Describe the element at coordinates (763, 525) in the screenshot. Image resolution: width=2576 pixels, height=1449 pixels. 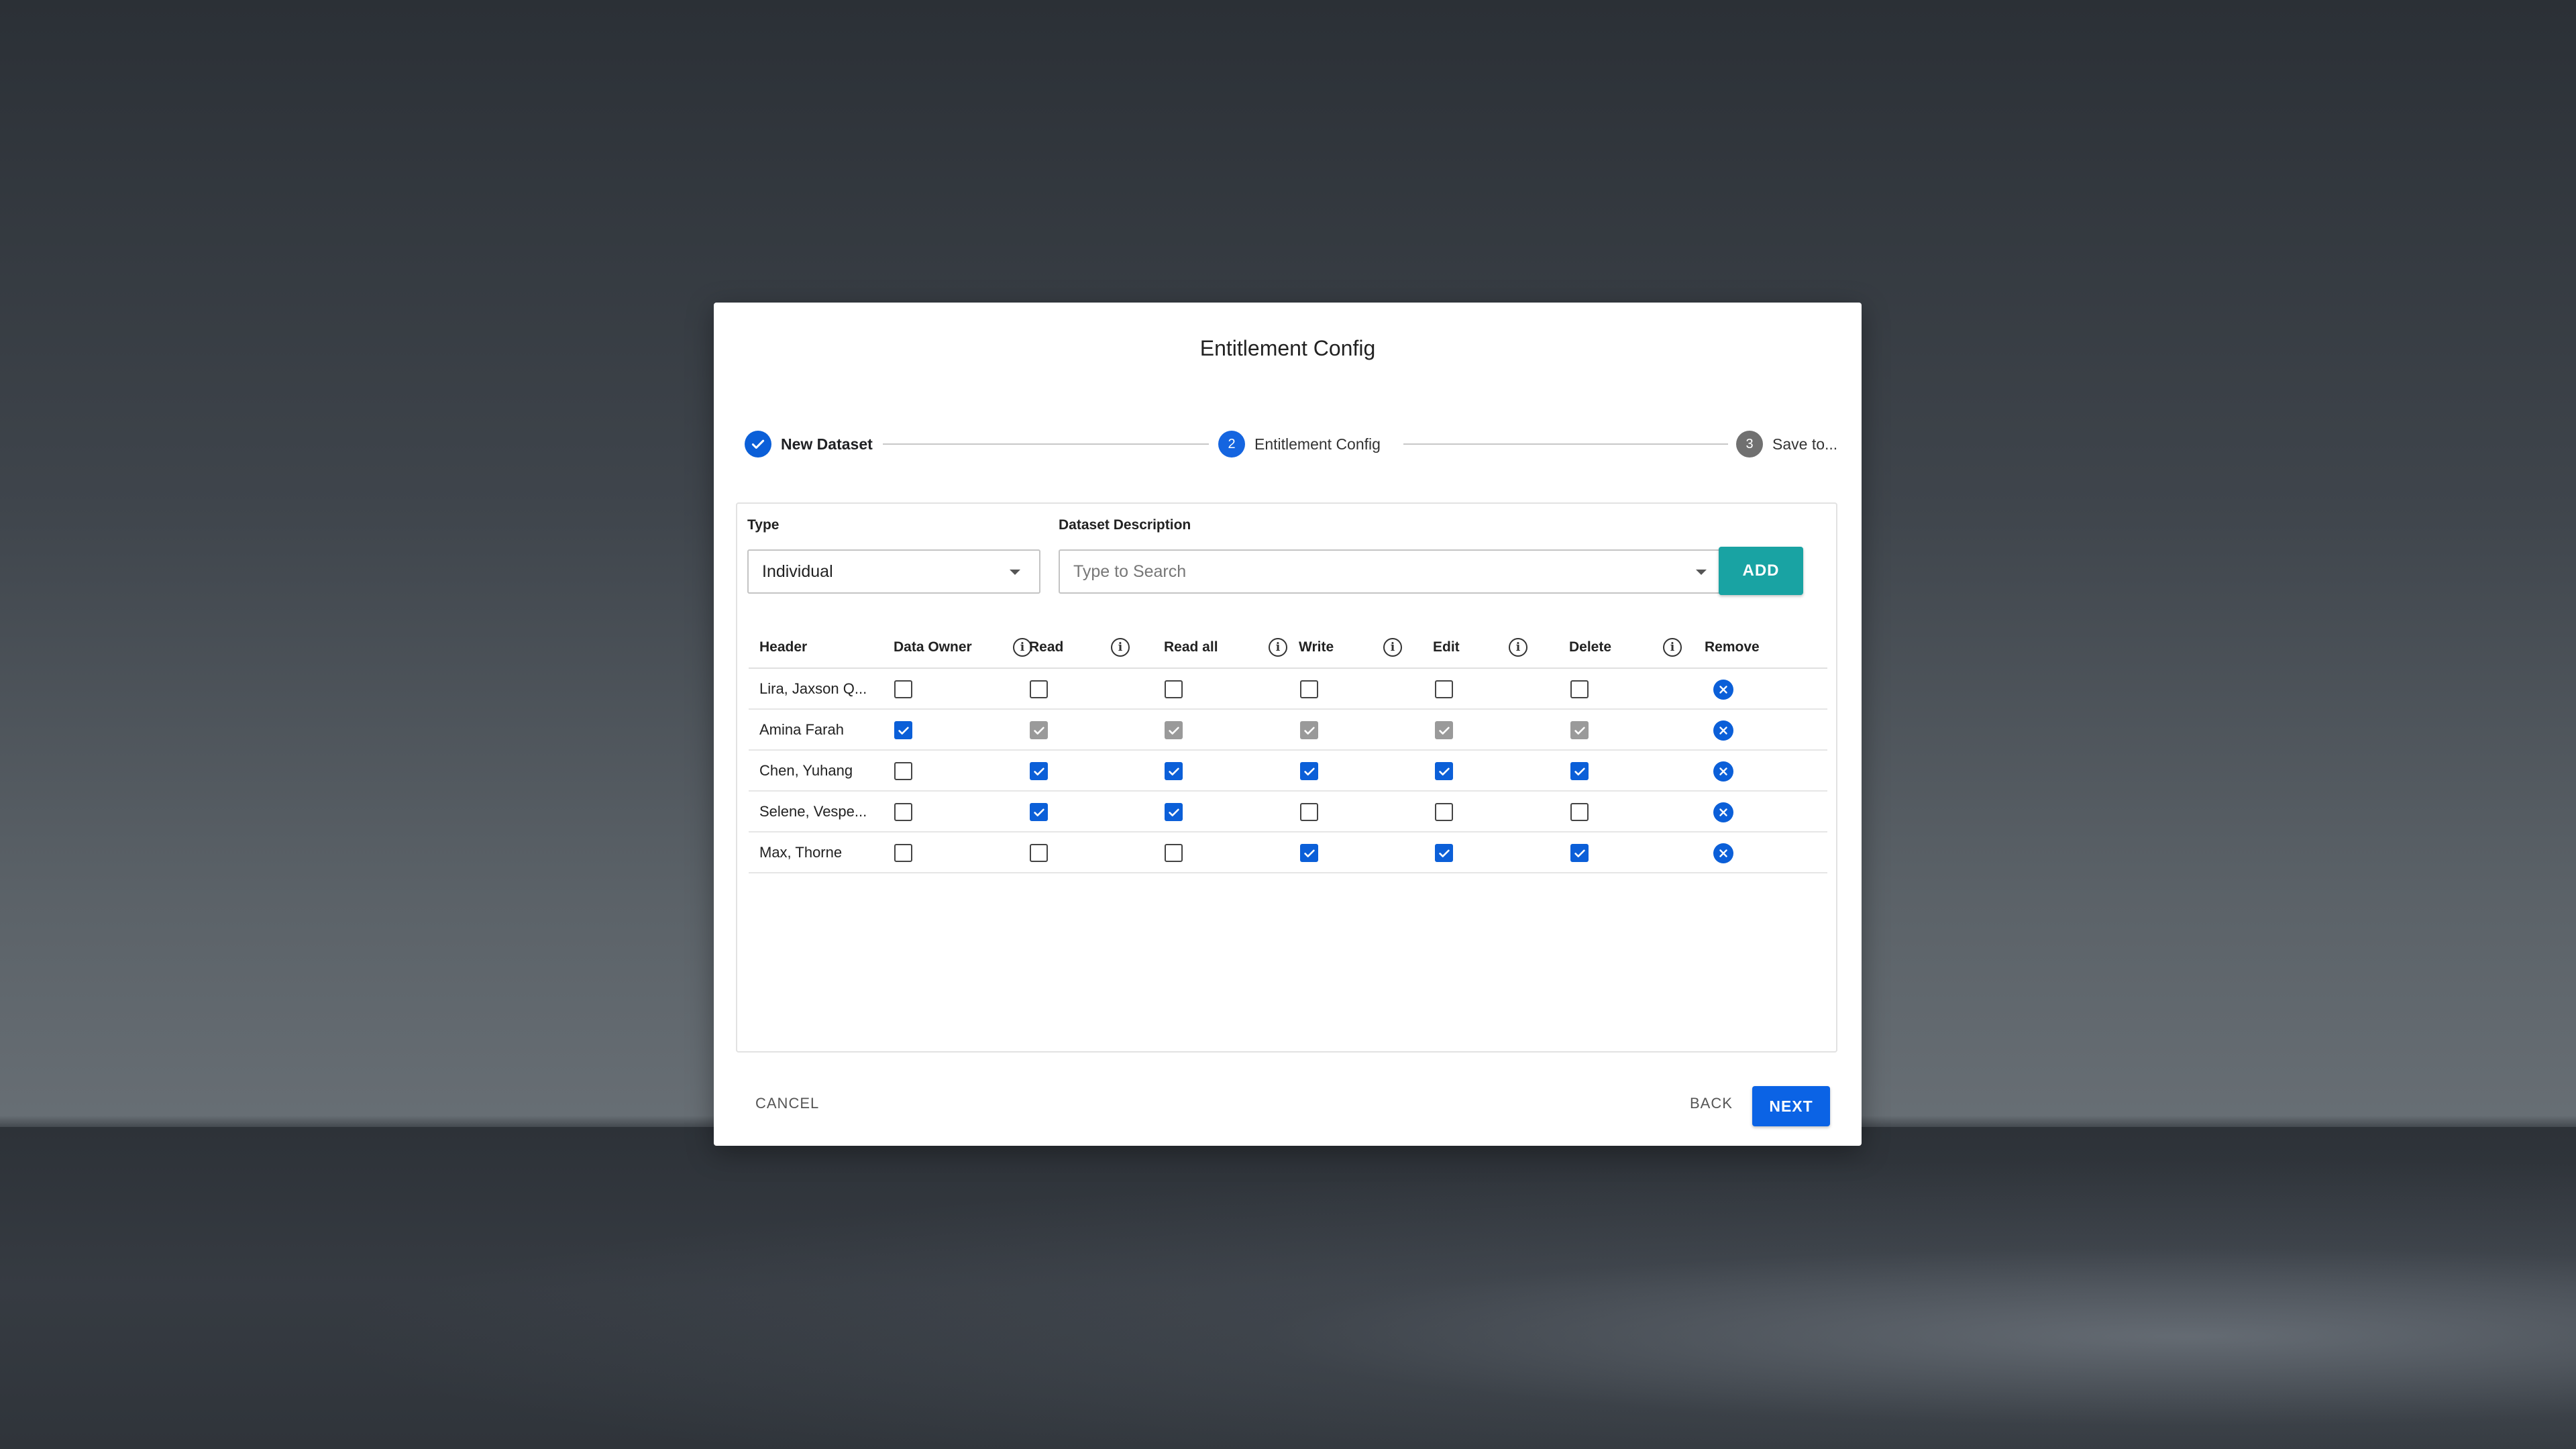
I see `type-label: Type` at that location.